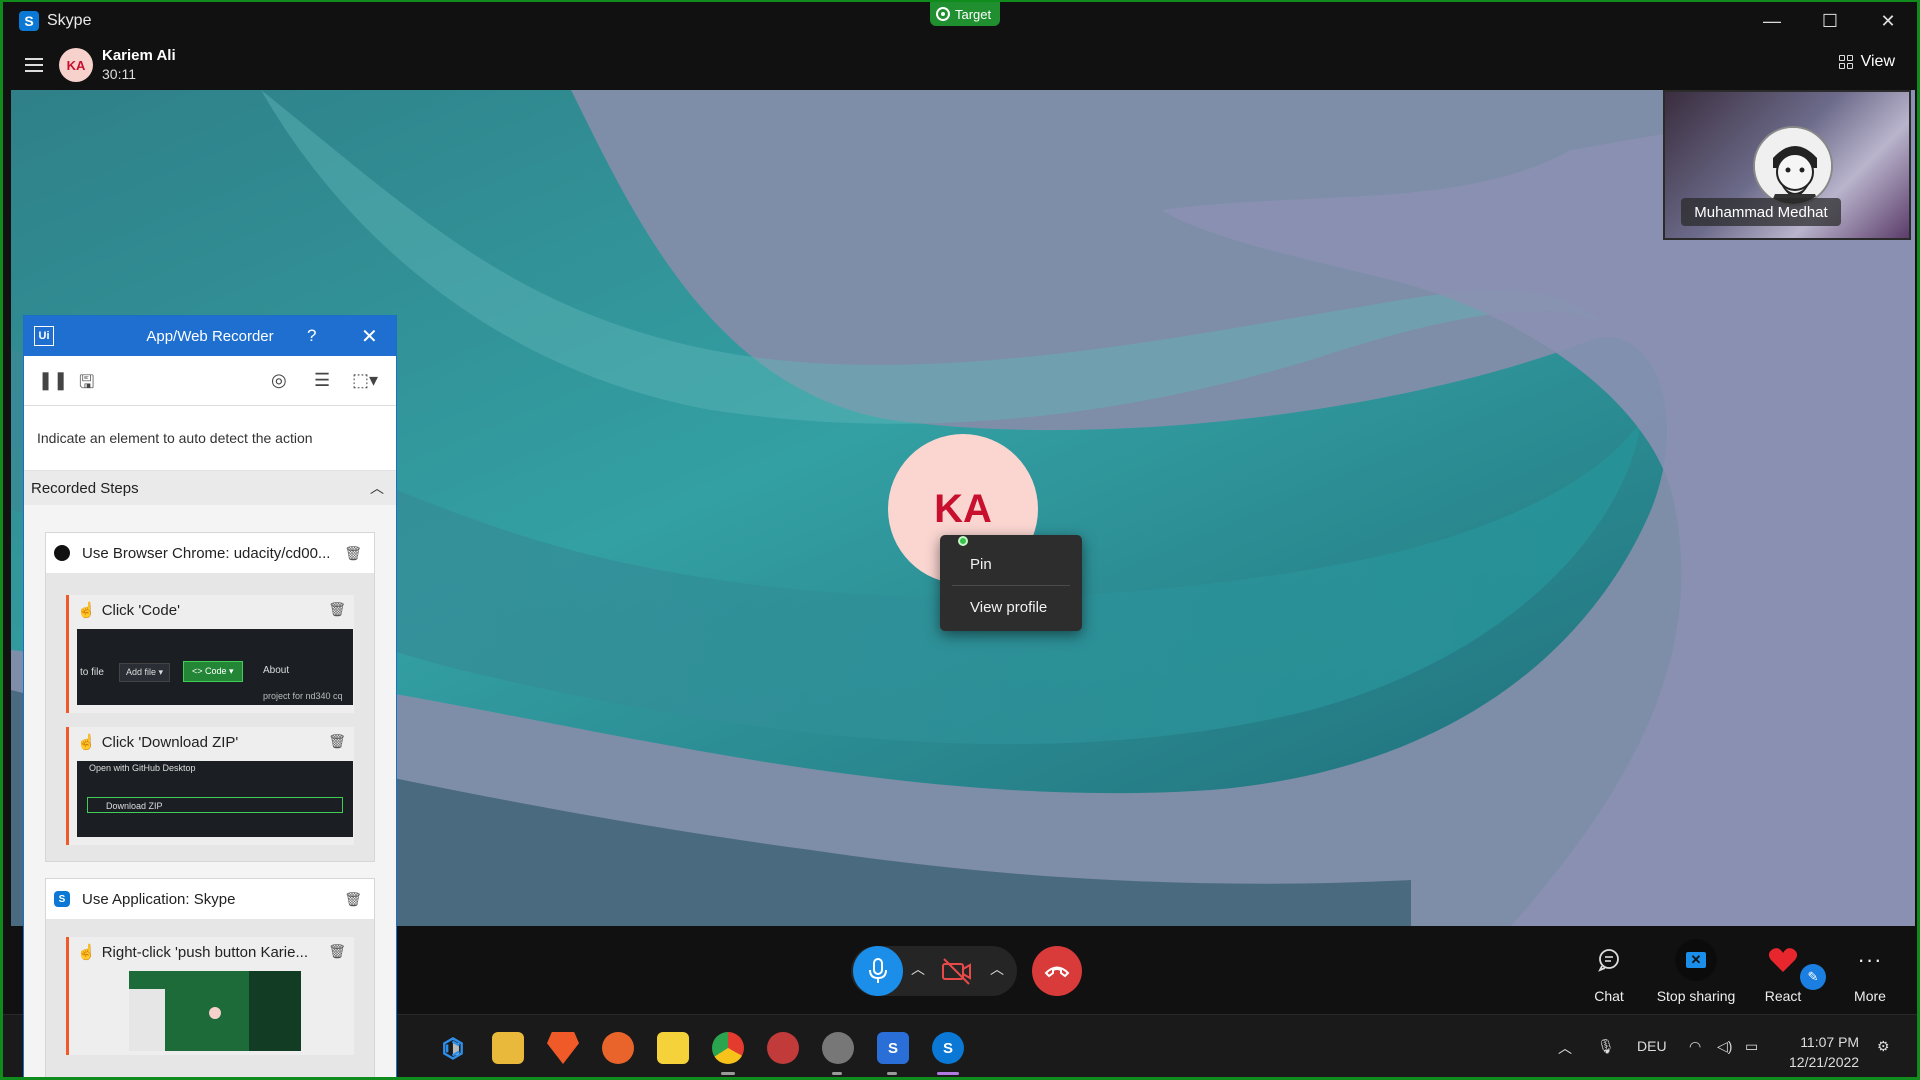 Image resolution: width=1920 pixels, height=1080 pixels. Describe the element at coordinates (1883, 1046) in the screenshot. I see `notification-icon: ⚙` at that location.